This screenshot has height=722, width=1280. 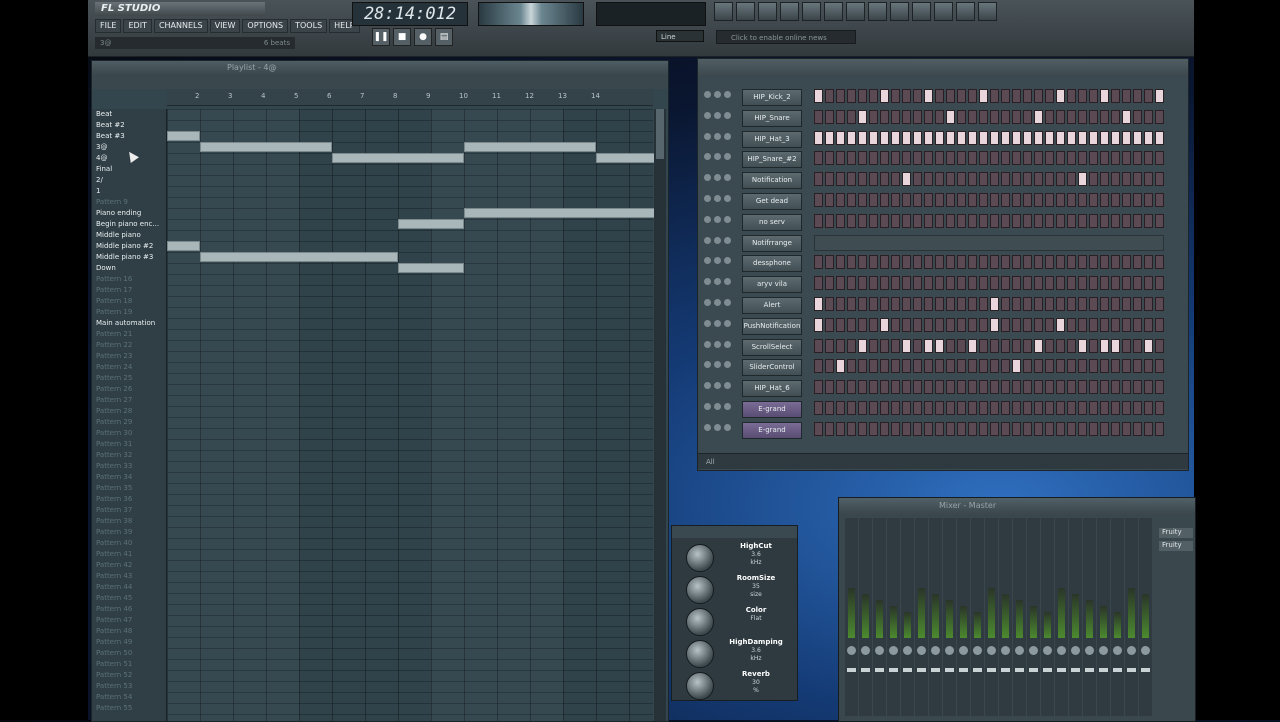 I want to click on channel-button: Notifrrange, so click(x=772, y=243).